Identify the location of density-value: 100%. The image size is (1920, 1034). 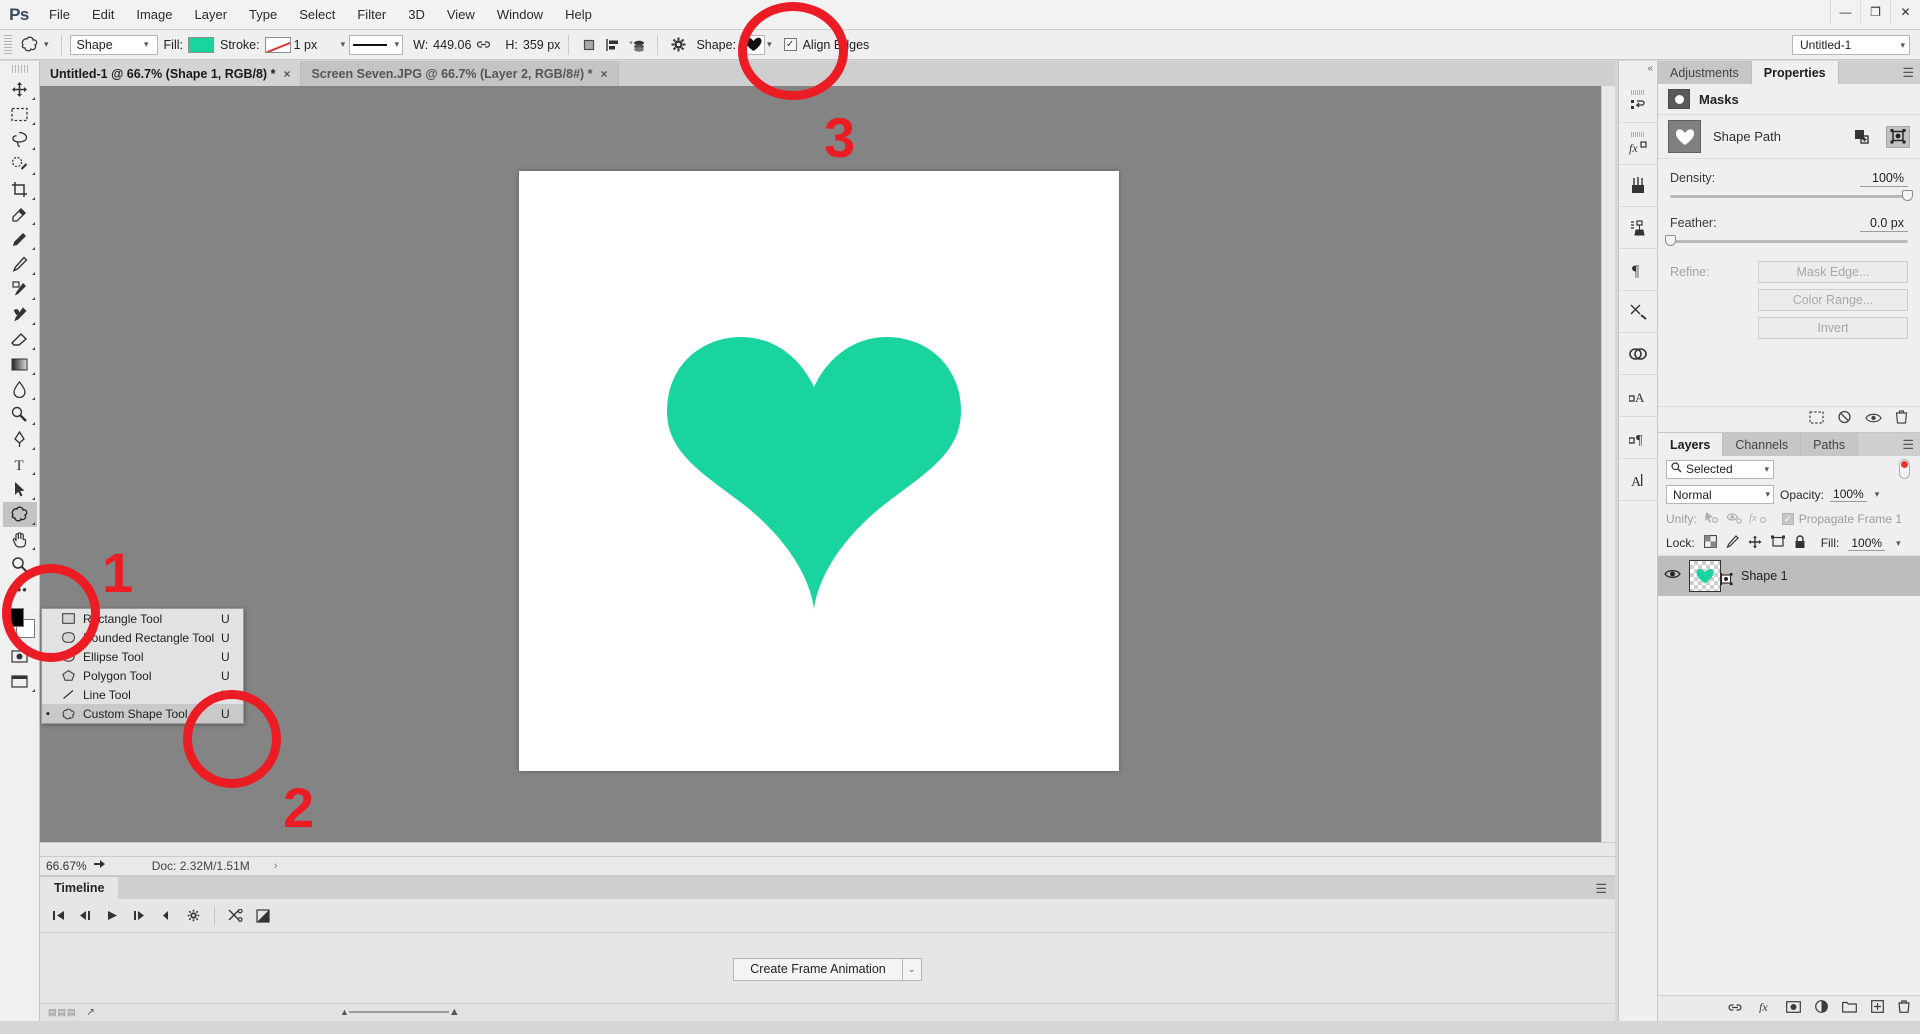
(1884, 179).